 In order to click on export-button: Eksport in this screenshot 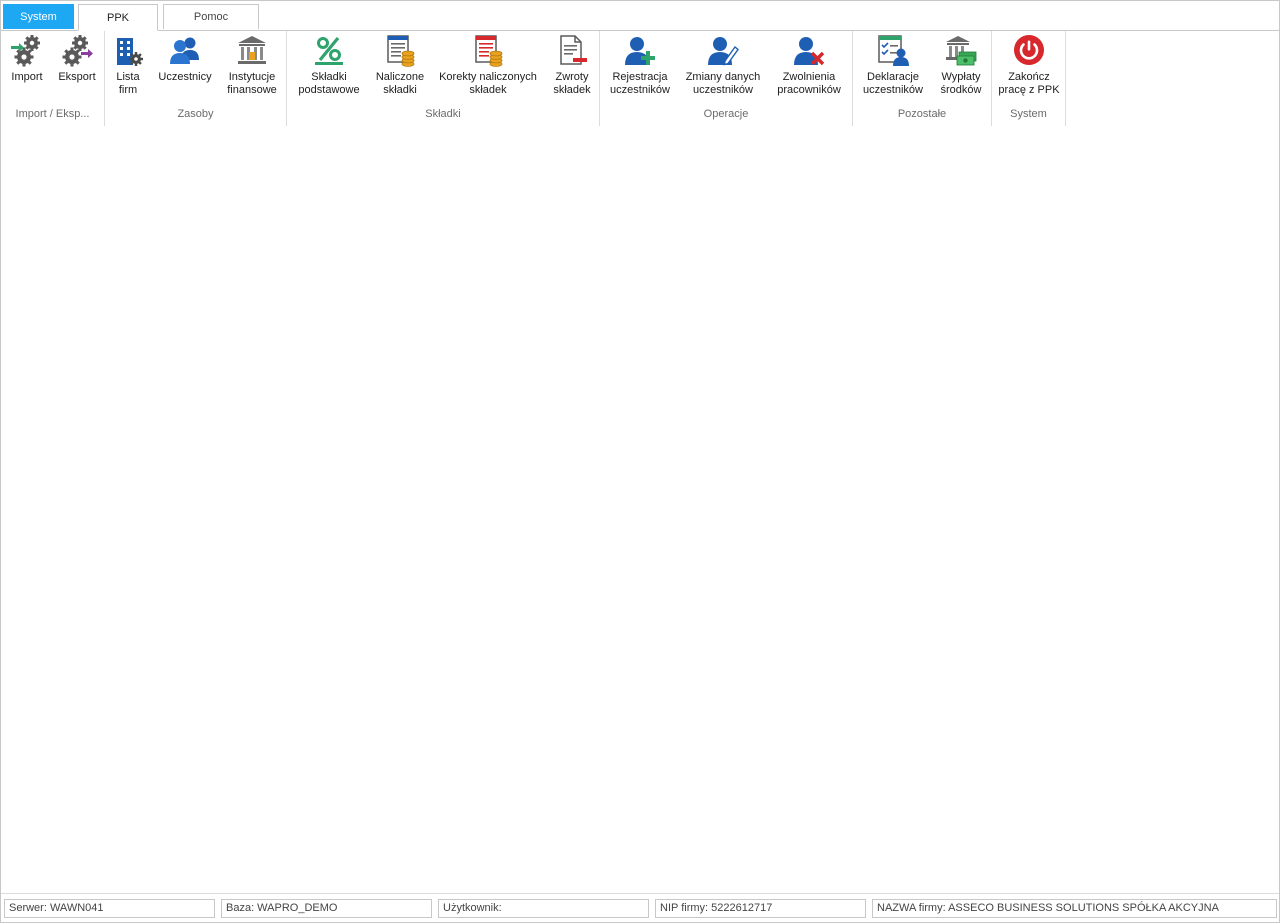, I will do `click(77, 68)`.